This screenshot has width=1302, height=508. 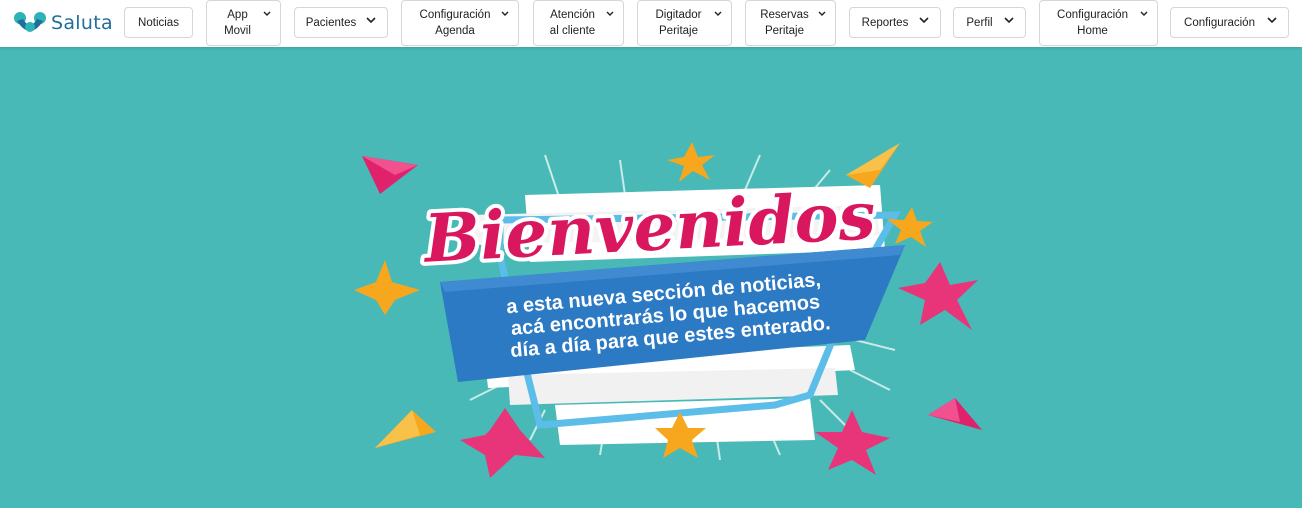 What do you see at coordinates (979, 22) in the screenshot?
I see `nav-perfil-label: Perfil` at bounding box center [979, 22].